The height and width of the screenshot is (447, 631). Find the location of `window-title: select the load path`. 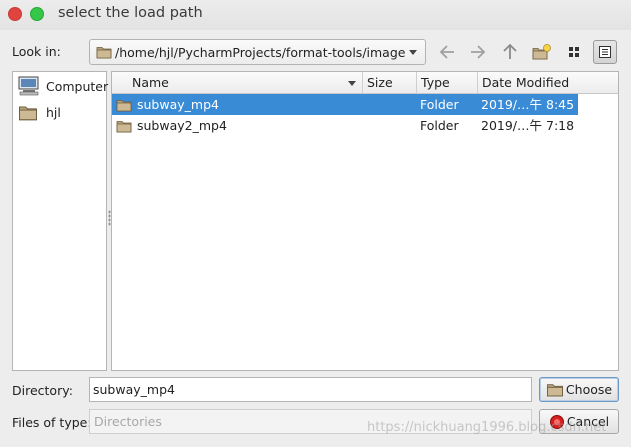

window-title: select the load path is located at coordinates (130, 13).